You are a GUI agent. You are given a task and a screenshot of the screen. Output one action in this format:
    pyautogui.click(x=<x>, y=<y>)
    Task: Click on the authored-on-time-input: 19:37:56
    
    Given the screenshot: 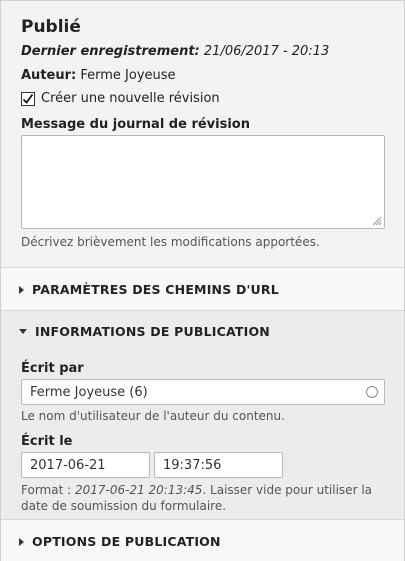 What is the action you would take?
    pyautogui.click(x=218, y=465)
    